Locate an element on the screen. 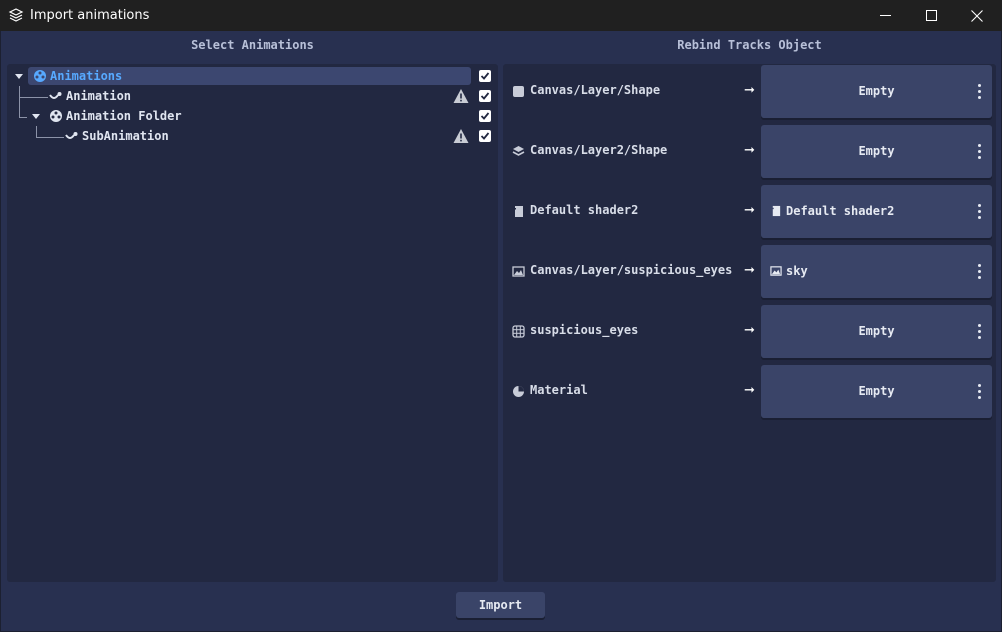 This screenshot has height=632, width=1002. maximize-icon is located at coordinates (931, 15).